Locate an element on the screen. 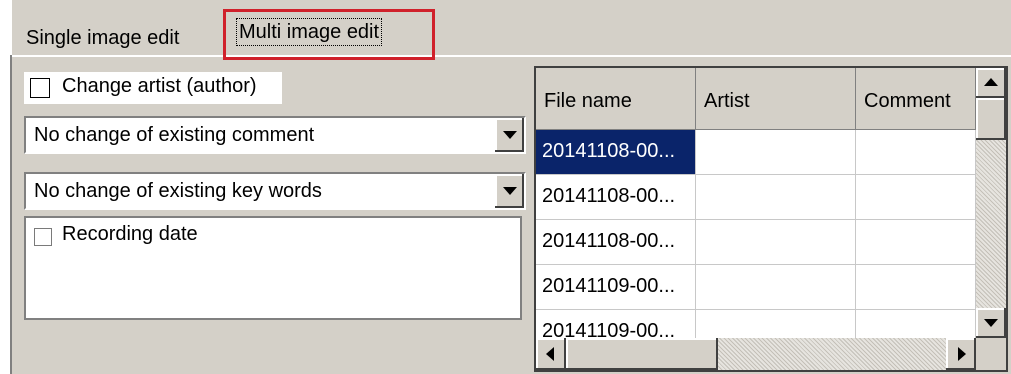 The width and height of the screenshot is (1011, 374). scrollbar-corner is located at coordinates (991, 354).